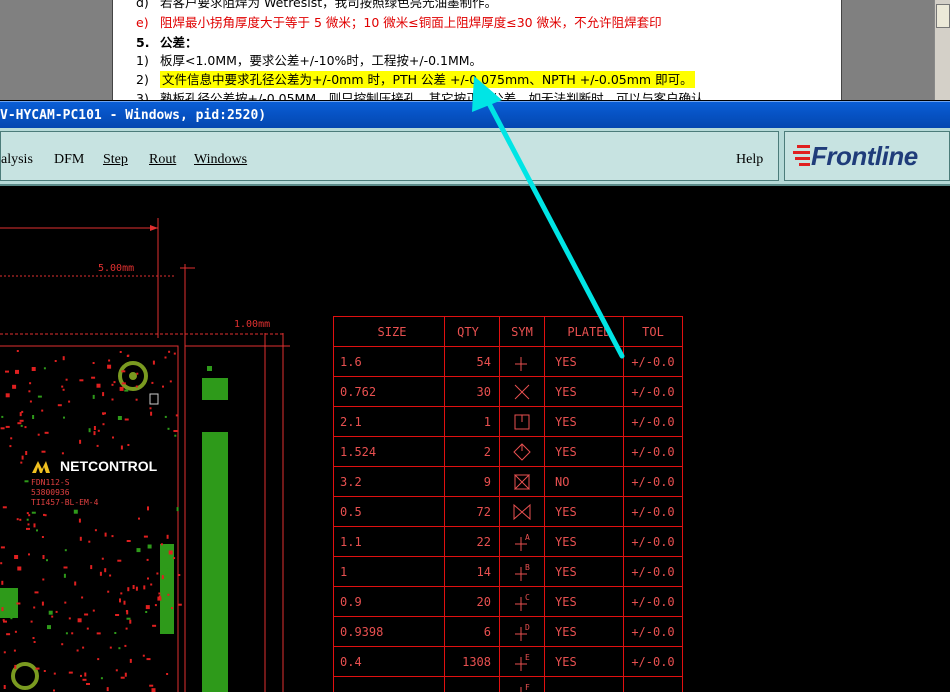 This screenshot has height=692, width=950. I want to click on annotation-arrow-icon, so click(548, 217).